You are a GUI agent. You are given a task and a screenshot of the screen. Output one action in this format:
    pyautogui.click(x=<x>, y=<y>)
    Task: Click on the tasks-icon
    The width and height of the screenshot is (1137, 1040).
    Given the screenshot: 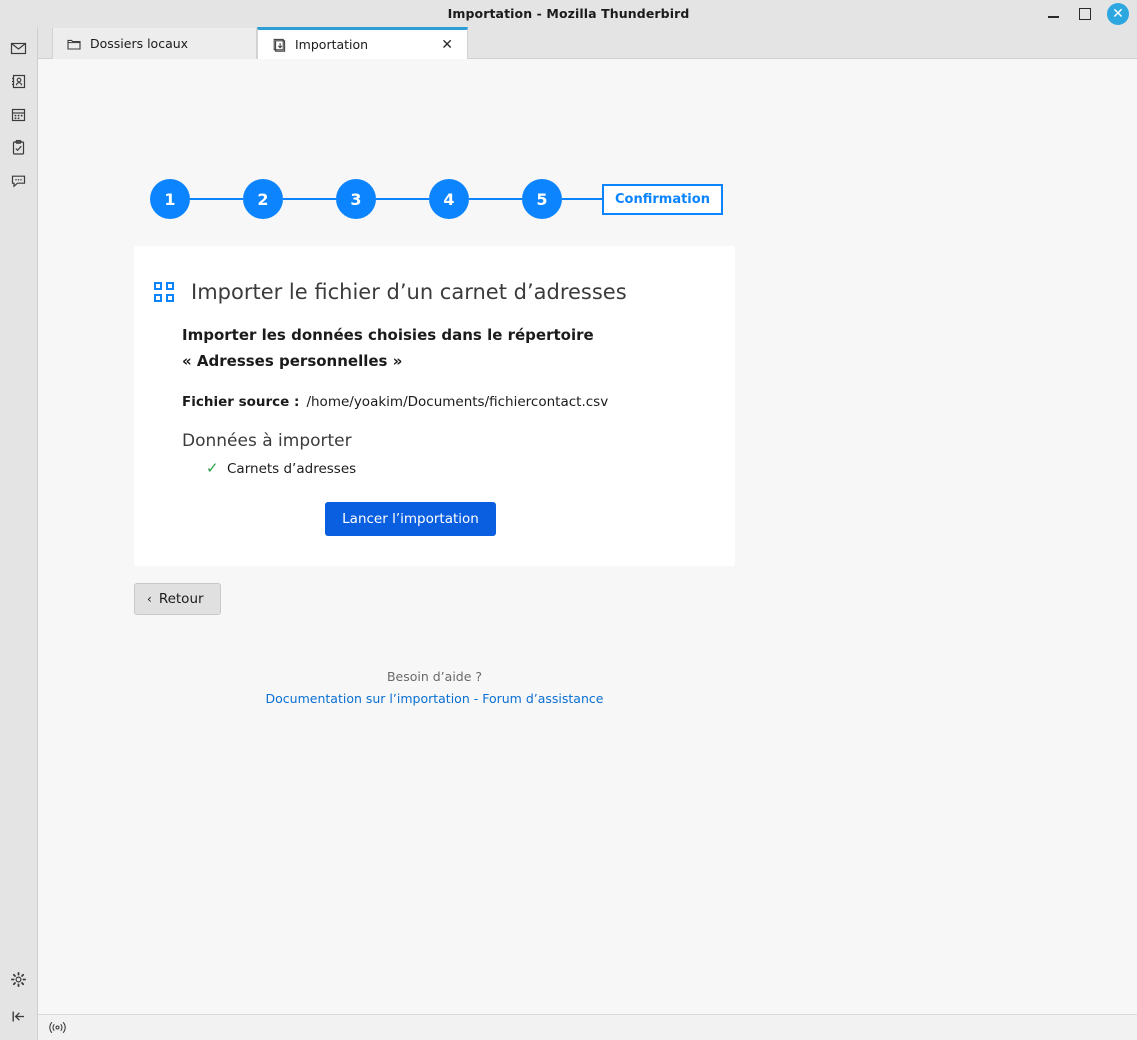 What is the action you would take?
    pyautogui.click(x=18, y=147)
    